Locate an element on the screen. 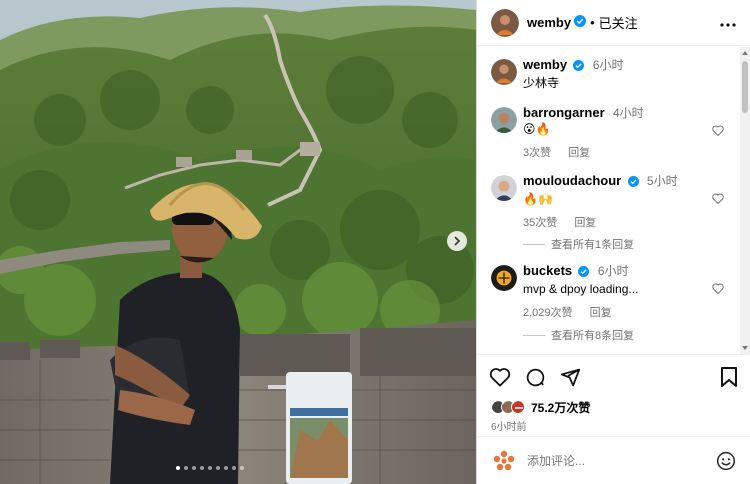 The image size is (750, 484). author-username: wemby is located at coordinates (549, 22).